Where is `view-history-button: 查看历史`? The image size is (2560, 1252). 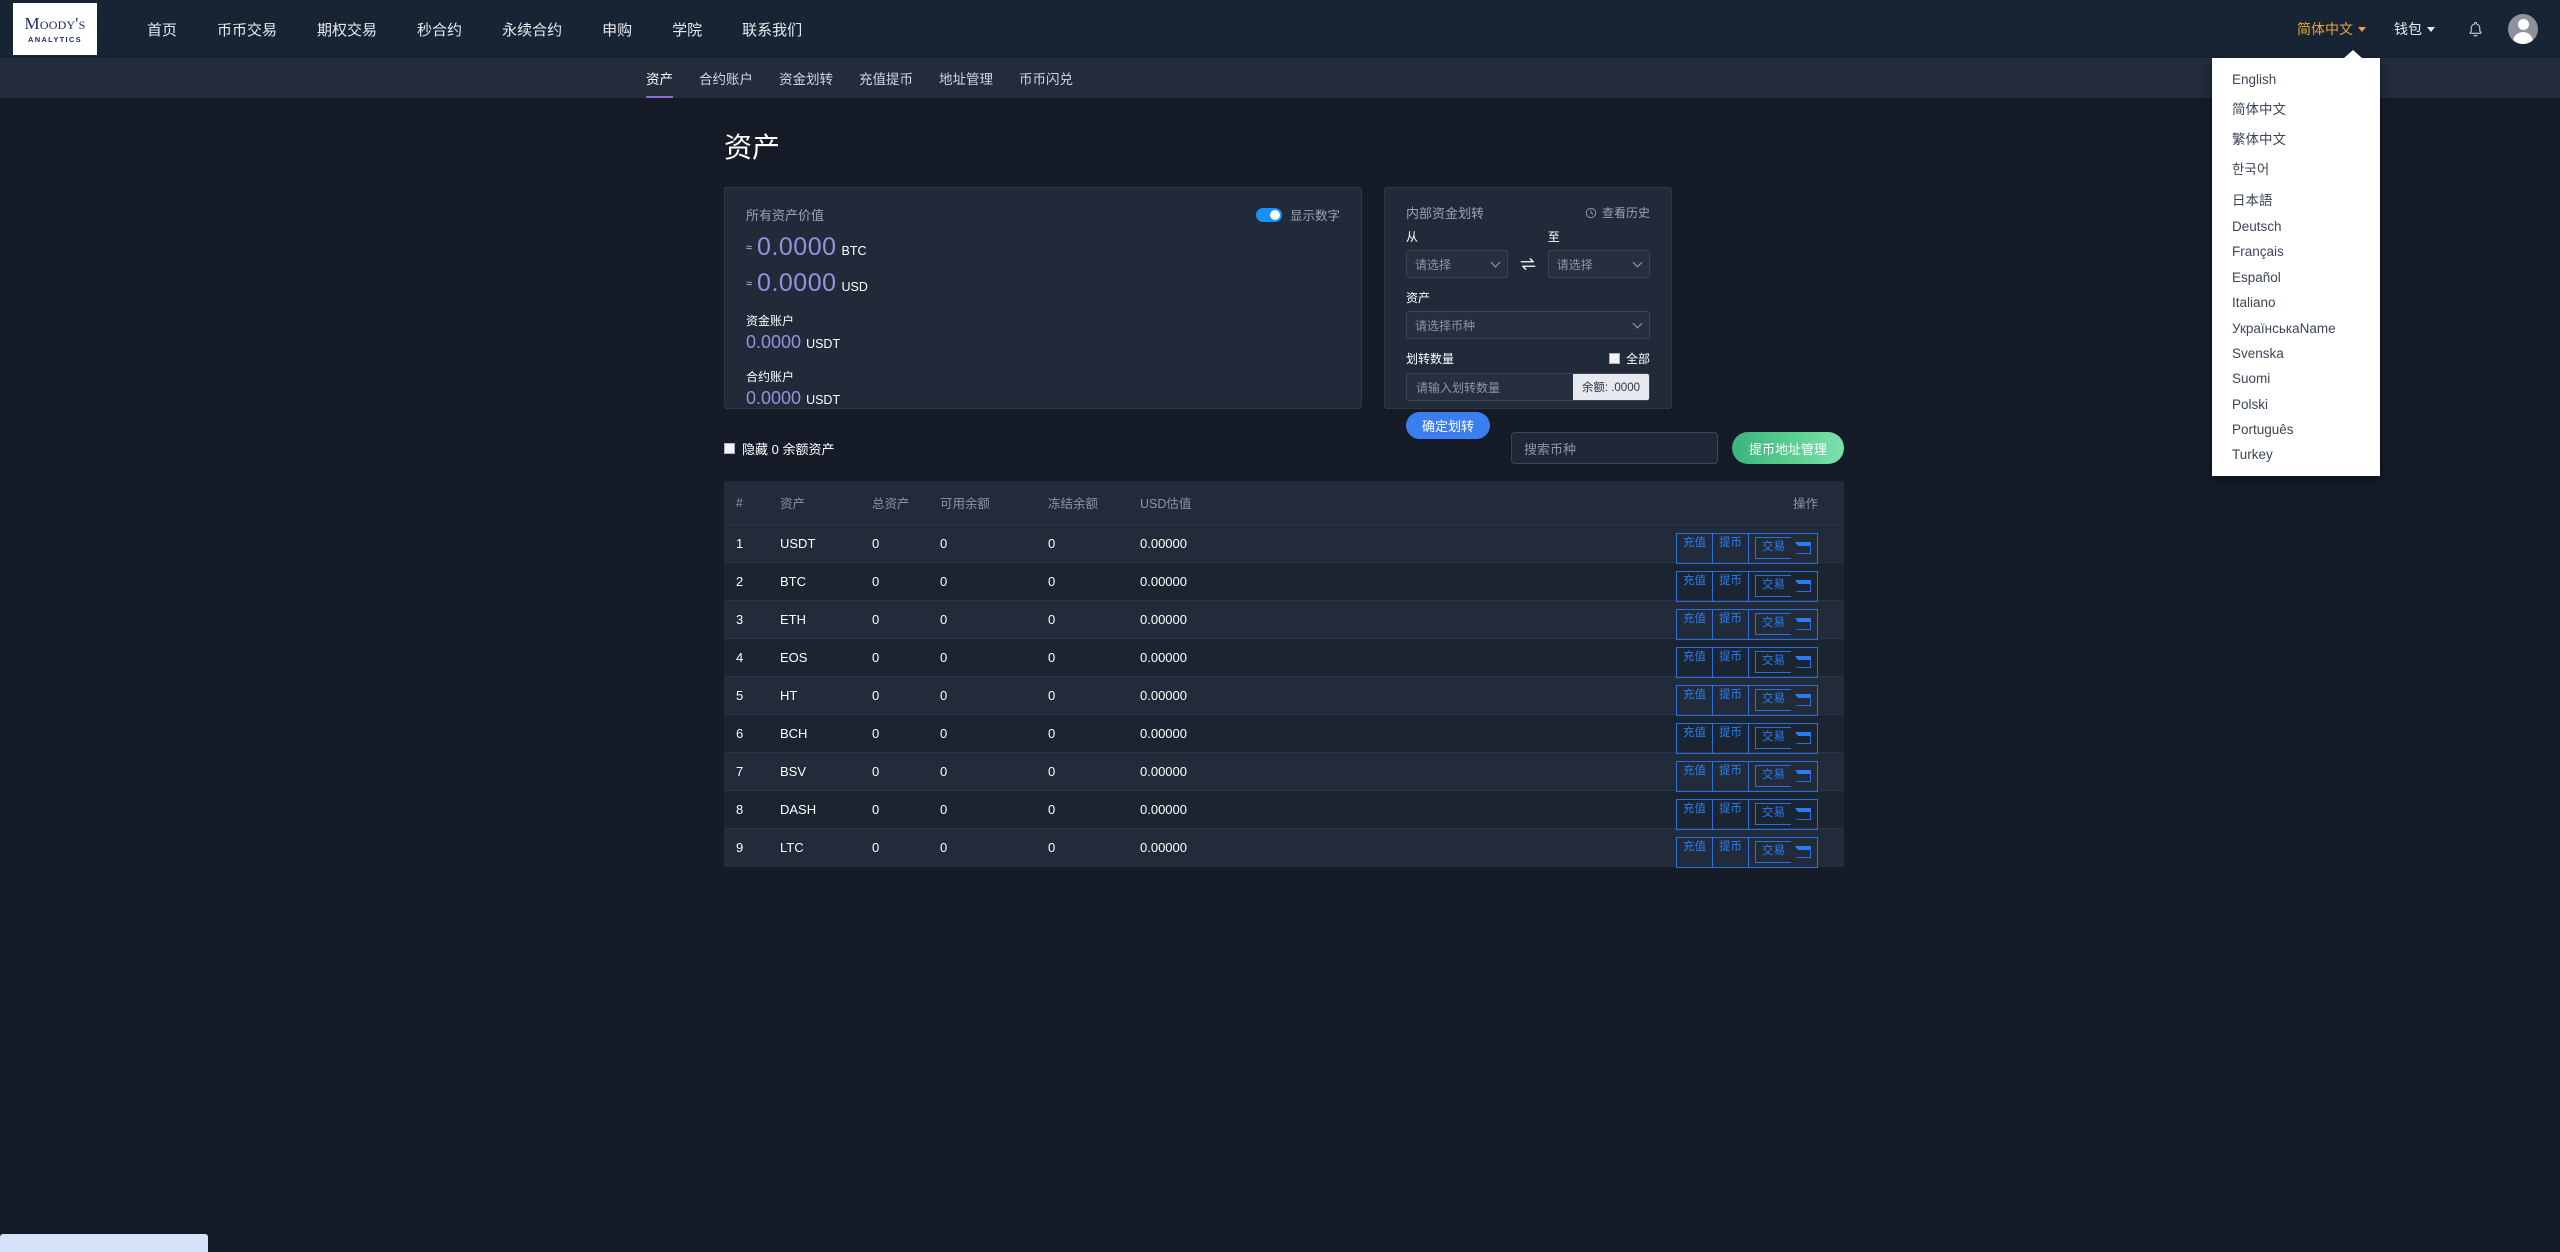
view-history-button: 查看历史 is located at coordinates (1617, 212).